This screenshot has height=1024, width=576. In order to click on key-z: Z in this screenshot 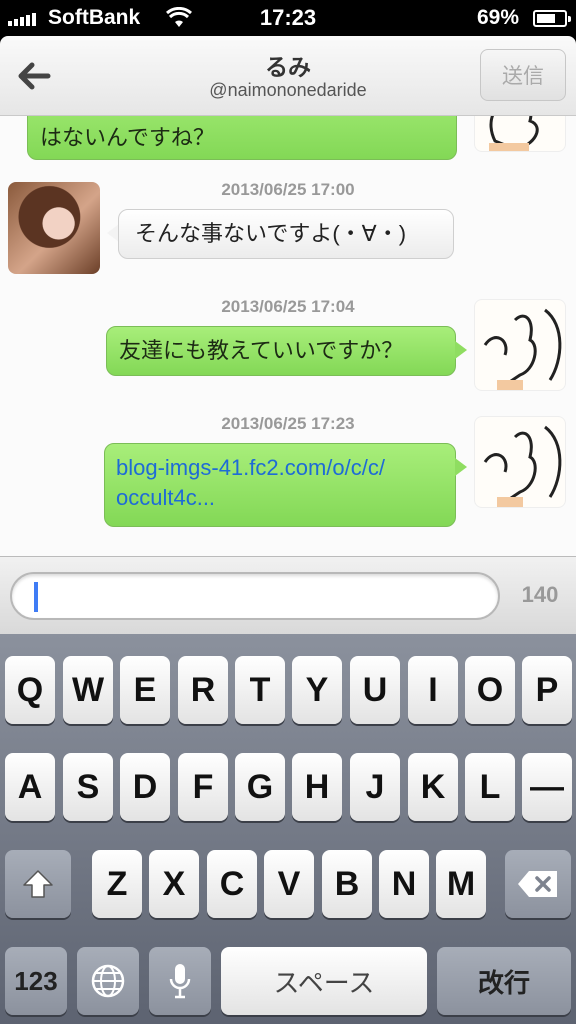, I will do `click(117, 884)`.